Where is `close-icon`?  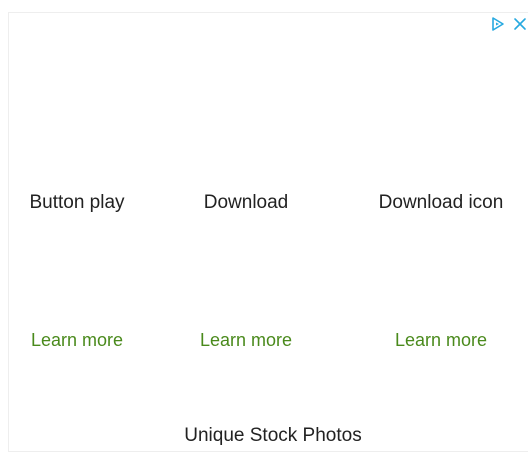
close-icon is located at coordinates (520, 24).